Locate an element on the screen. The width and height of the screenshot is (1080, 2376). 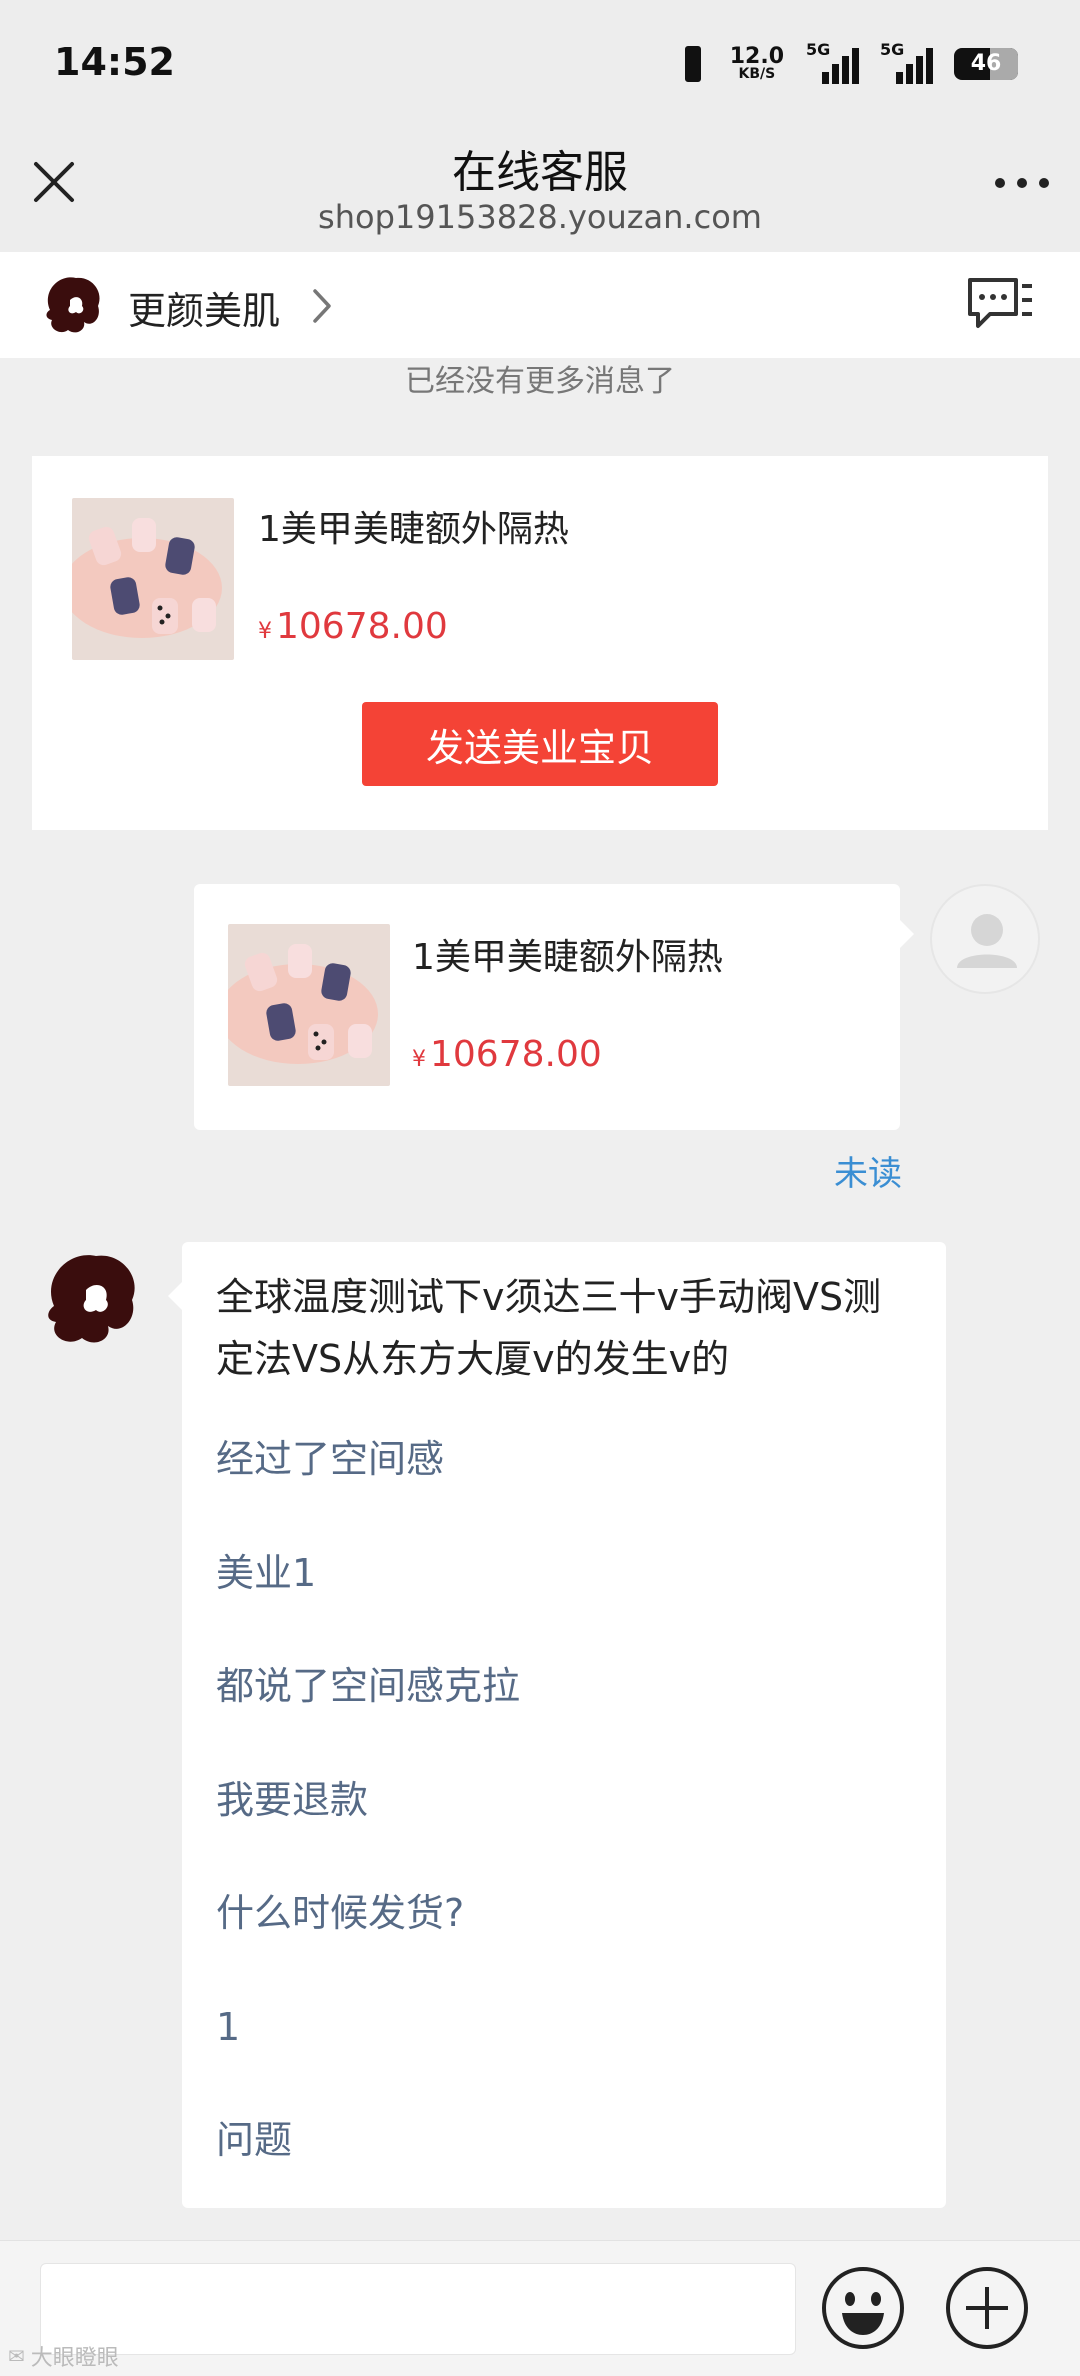
more-options-icon is located at coordinates (1022, 183).